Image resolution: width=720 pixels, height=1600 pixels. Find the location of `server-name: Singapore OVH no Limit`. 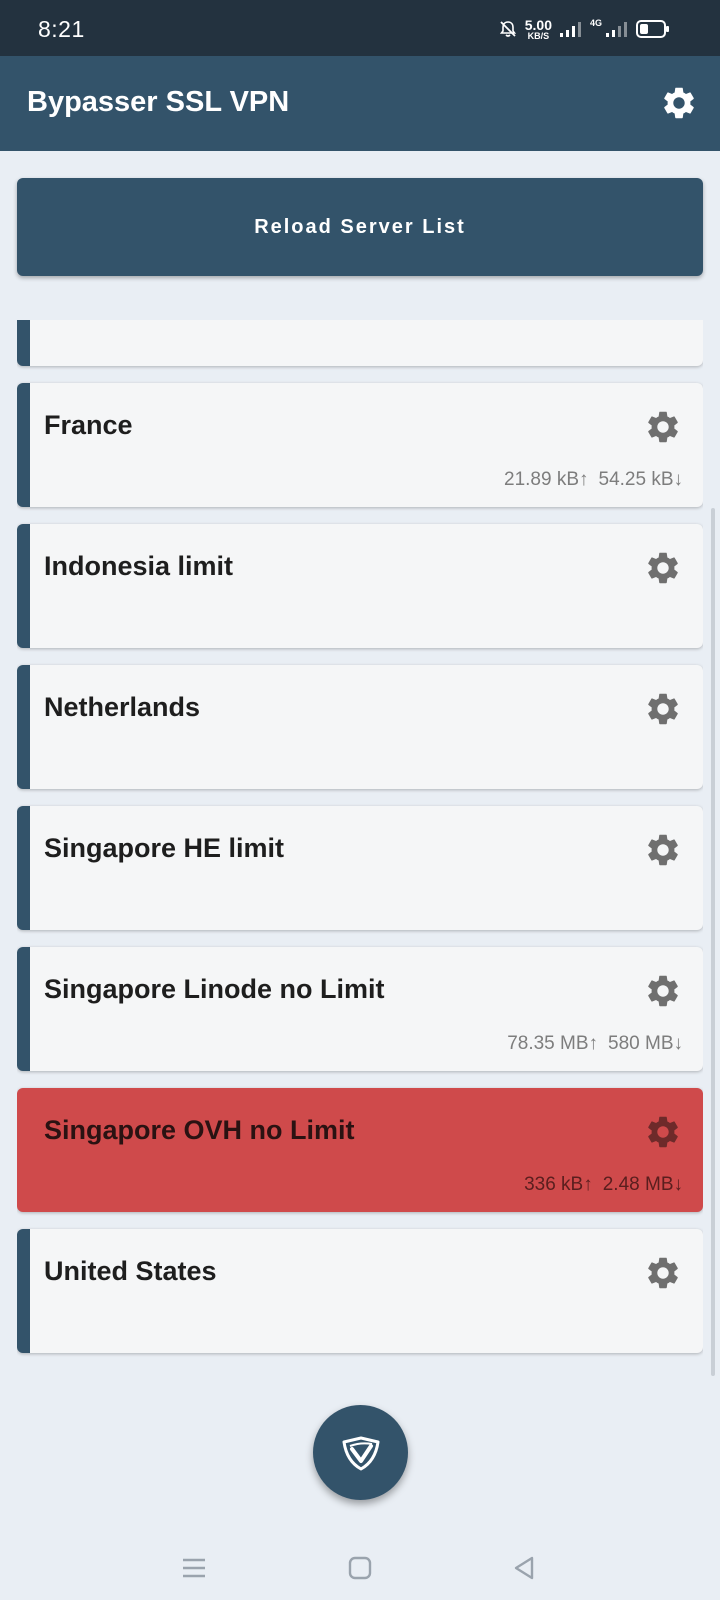

server-name: Singapore OVH no Limit is located at coordinates (199, 1130).